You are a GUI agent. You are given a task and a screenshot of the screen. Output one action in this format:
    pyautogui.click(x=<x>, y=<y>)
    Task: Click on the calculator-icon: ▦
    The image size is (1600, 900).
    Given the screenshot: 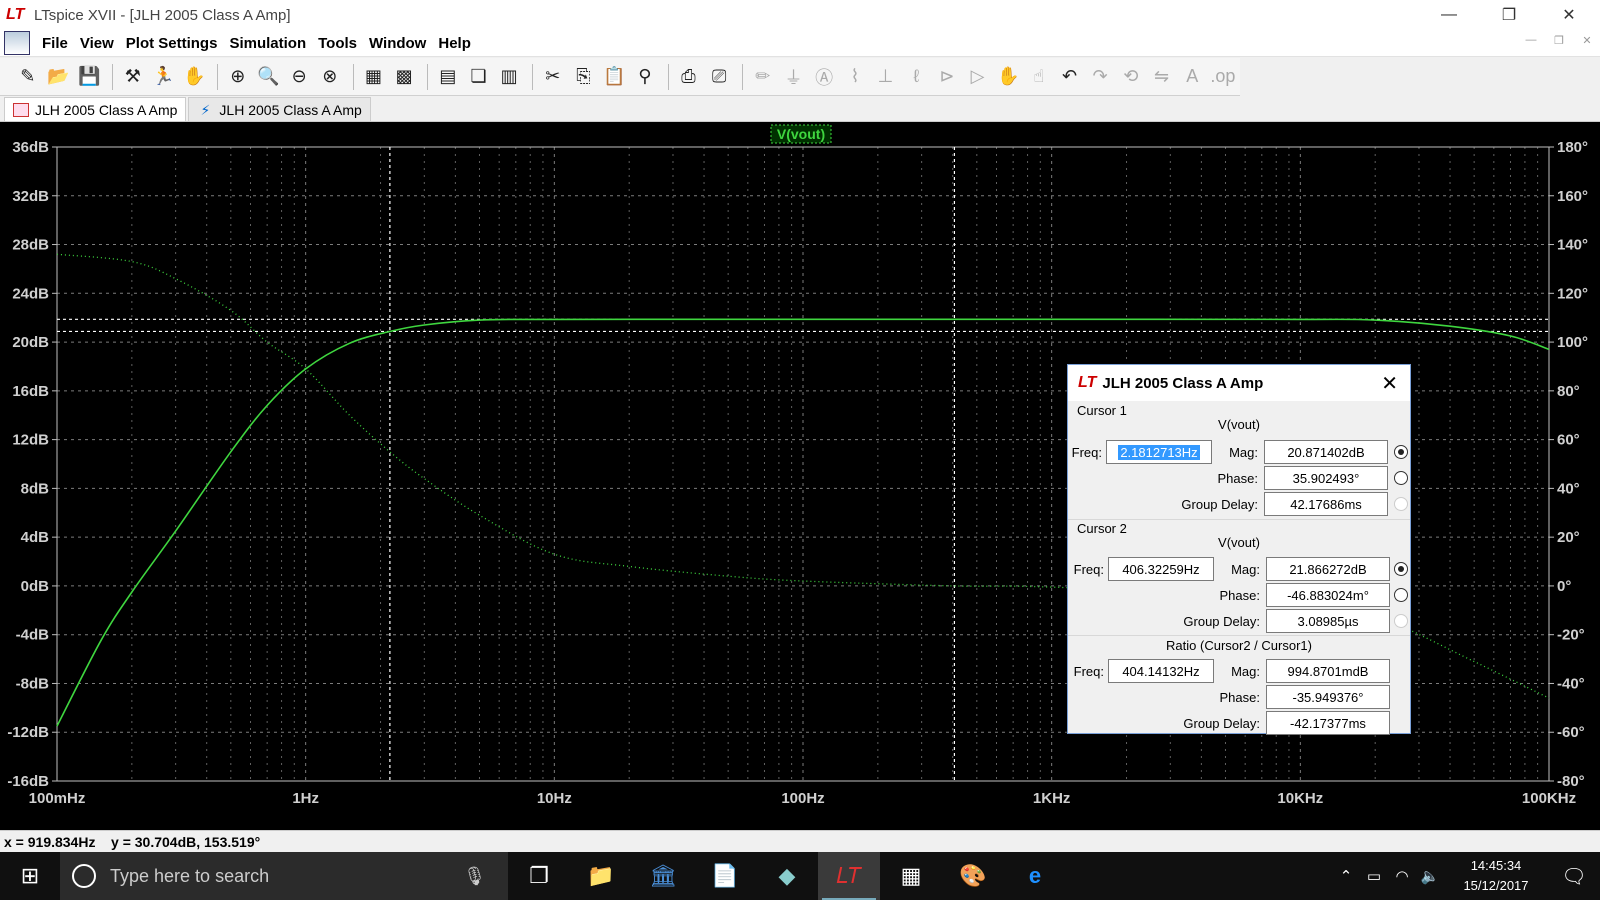 What is the action you would take?
    pyautogui.click(x=911, y=876)
    